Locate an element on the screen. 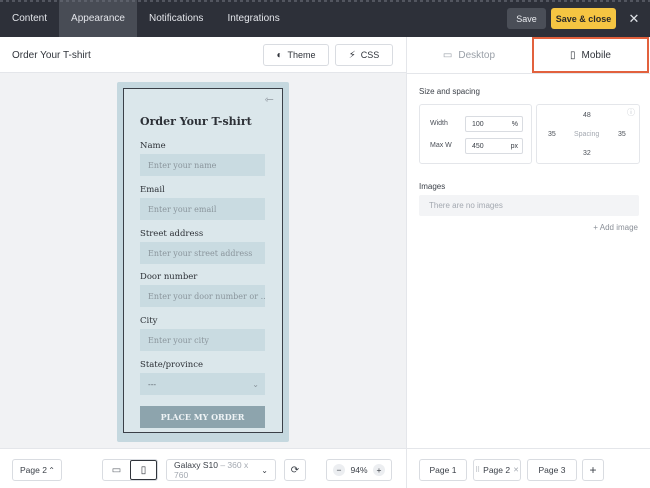 Image resolution: width=650 pixels, height=488 pixels. tab-content: Content is located at coordinates (29, 18).